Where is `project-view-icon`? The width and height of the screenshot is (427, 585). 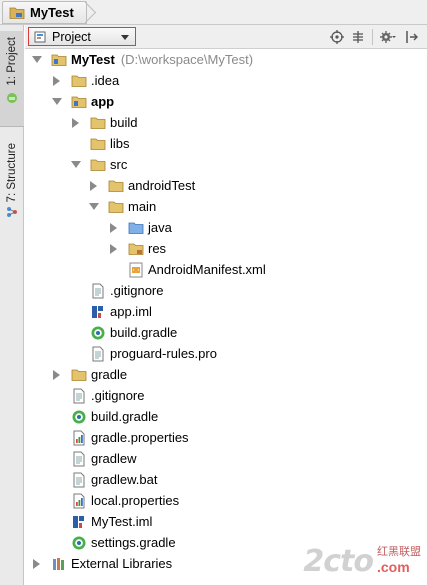 project-view-icon is located at coordinates (40, 36).